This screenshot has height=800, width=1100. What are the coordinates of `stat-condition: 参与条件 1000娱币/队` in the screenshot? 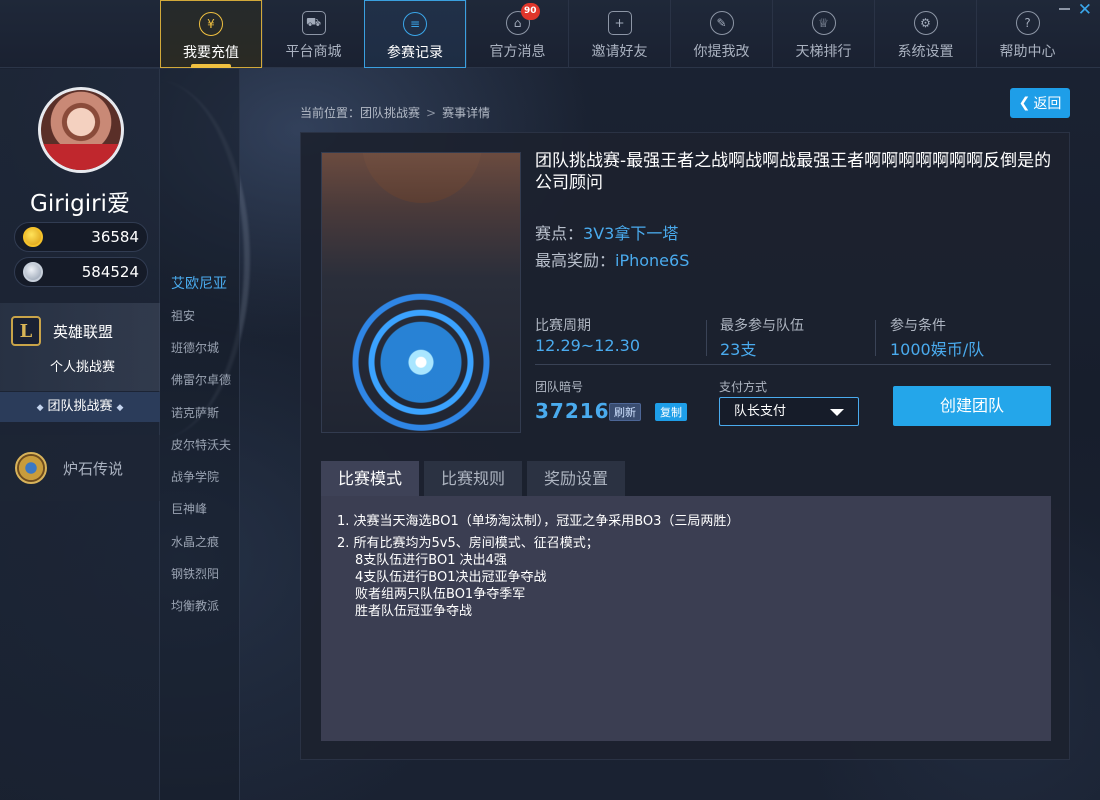 It's located at (970, 337).